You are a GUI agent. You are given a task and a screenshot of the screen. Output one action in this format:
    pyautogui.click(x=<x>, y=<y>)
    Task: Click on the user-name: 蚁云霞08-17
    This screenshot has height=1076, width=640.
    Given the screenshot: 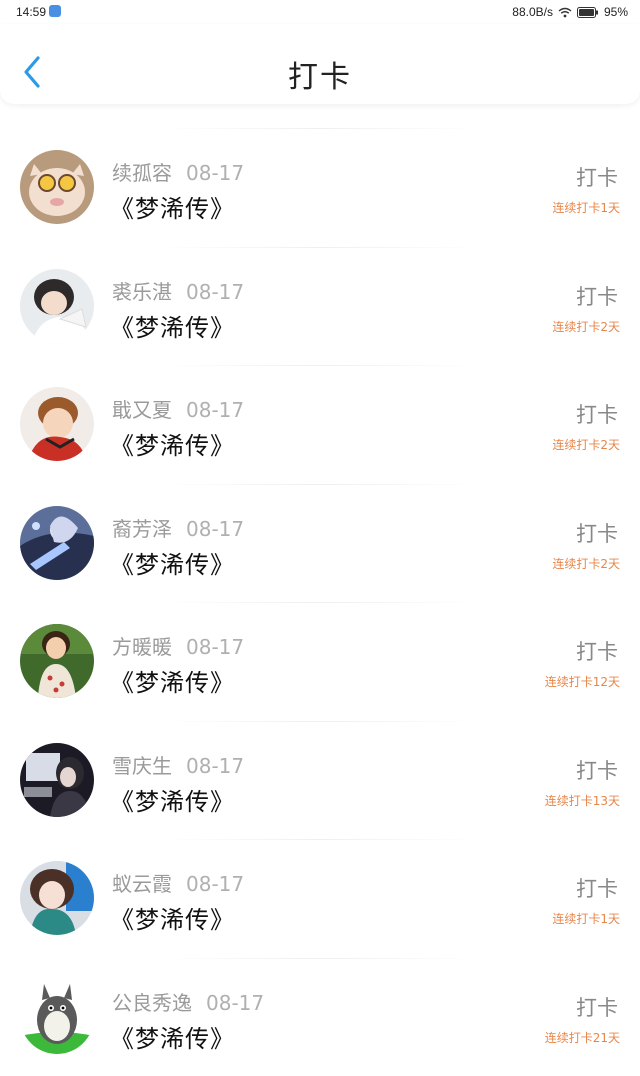 What is the action you would take?
    pyautogui.click(x=178, y=882)
    